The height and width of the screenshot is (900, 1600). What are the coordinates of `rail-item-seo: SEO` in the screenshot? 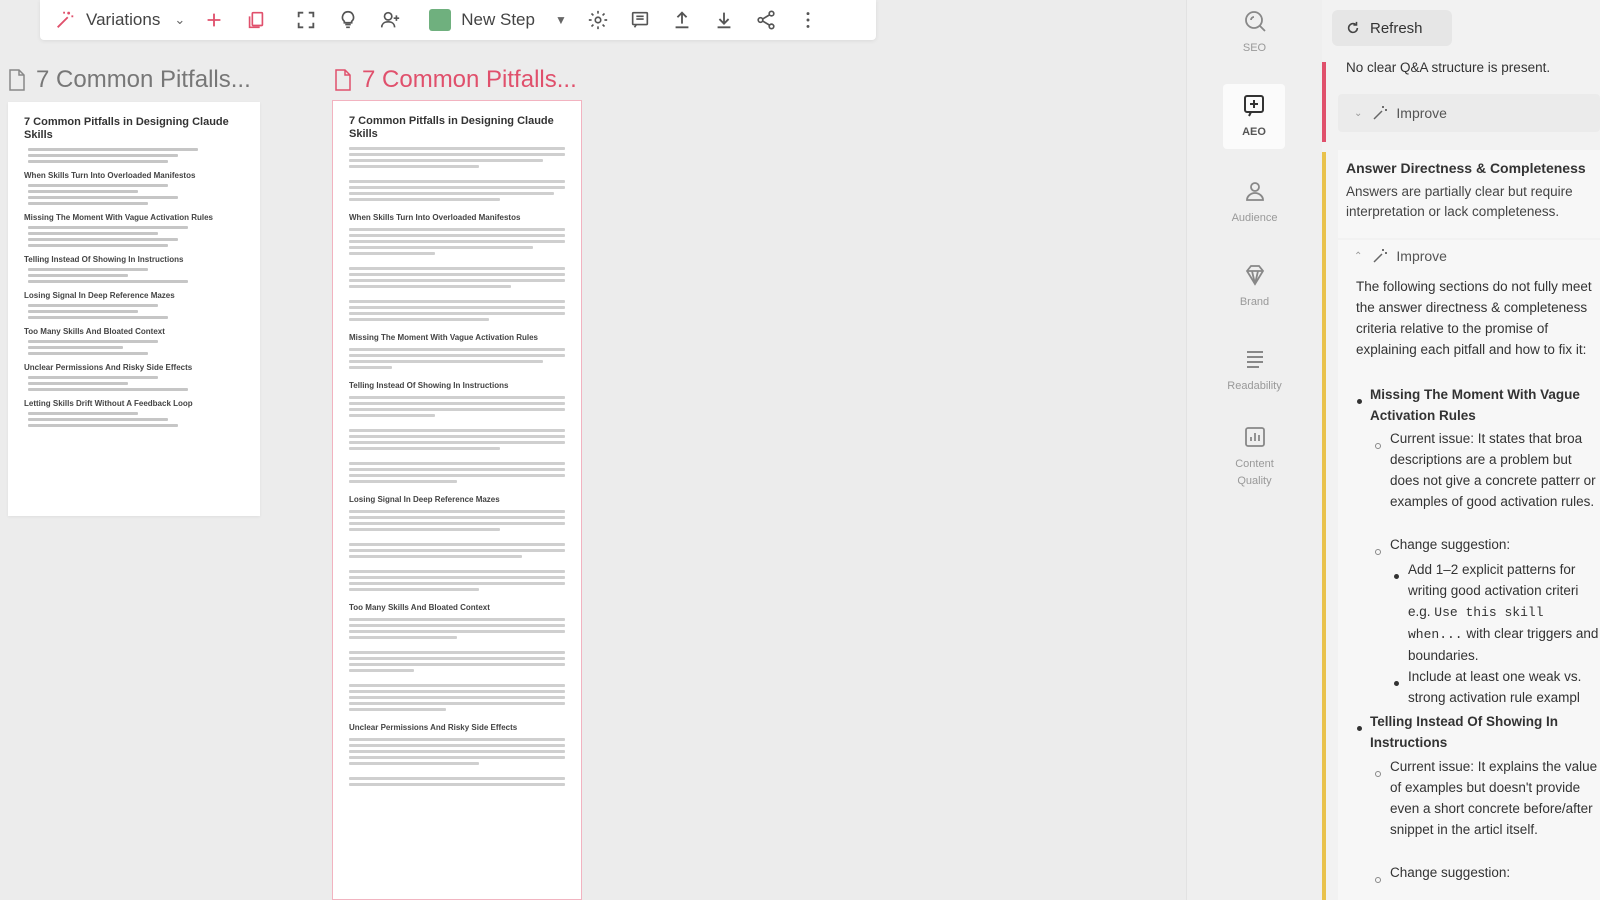 It's located at (1254, 32).